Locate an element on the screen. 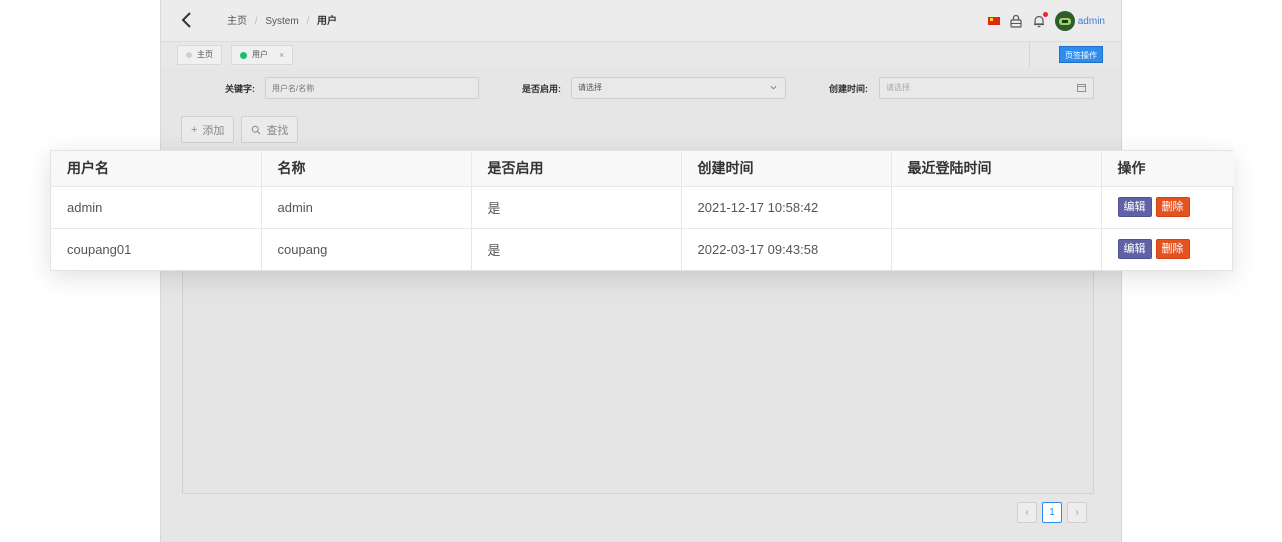  column-header-created: 创建时间 is located at coordinates (786, 169).